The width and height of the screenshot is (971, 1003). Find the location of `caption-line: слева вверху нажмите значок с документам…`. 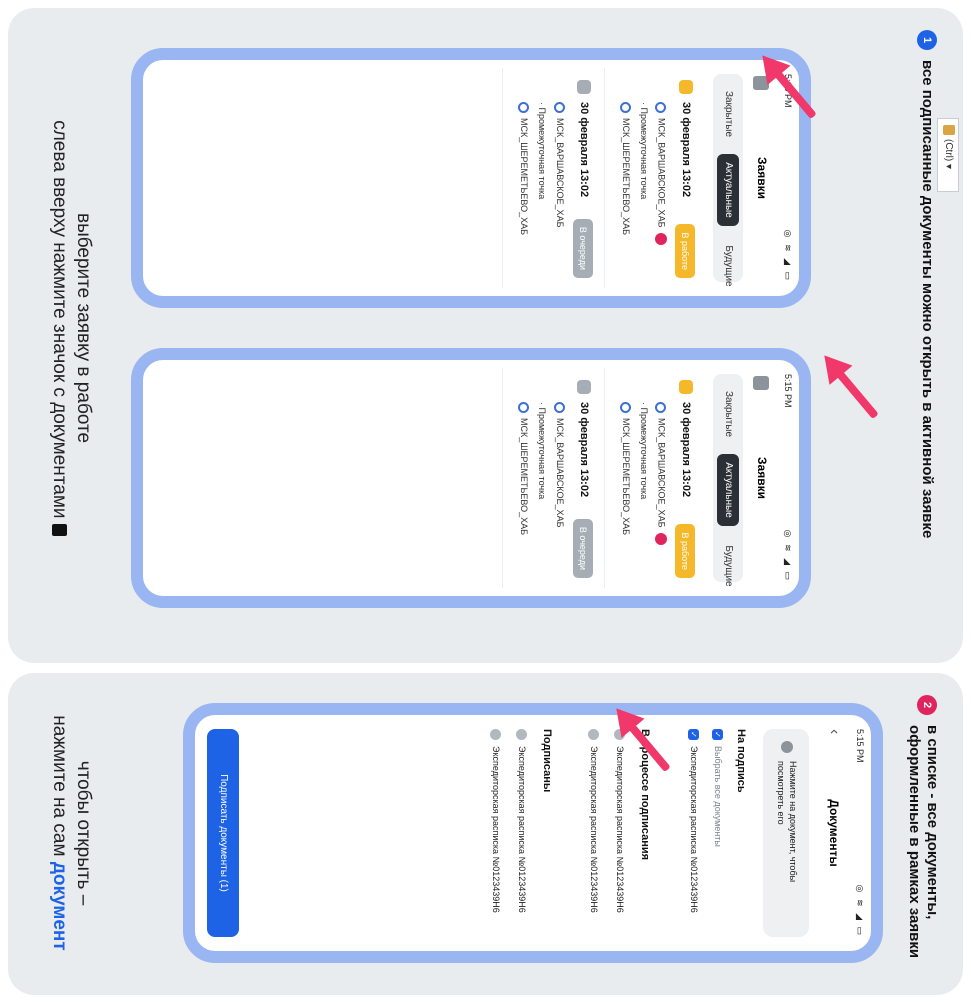

caption-line: слева вверху нажмите значок с документам… is located at coordinates (59, 328).